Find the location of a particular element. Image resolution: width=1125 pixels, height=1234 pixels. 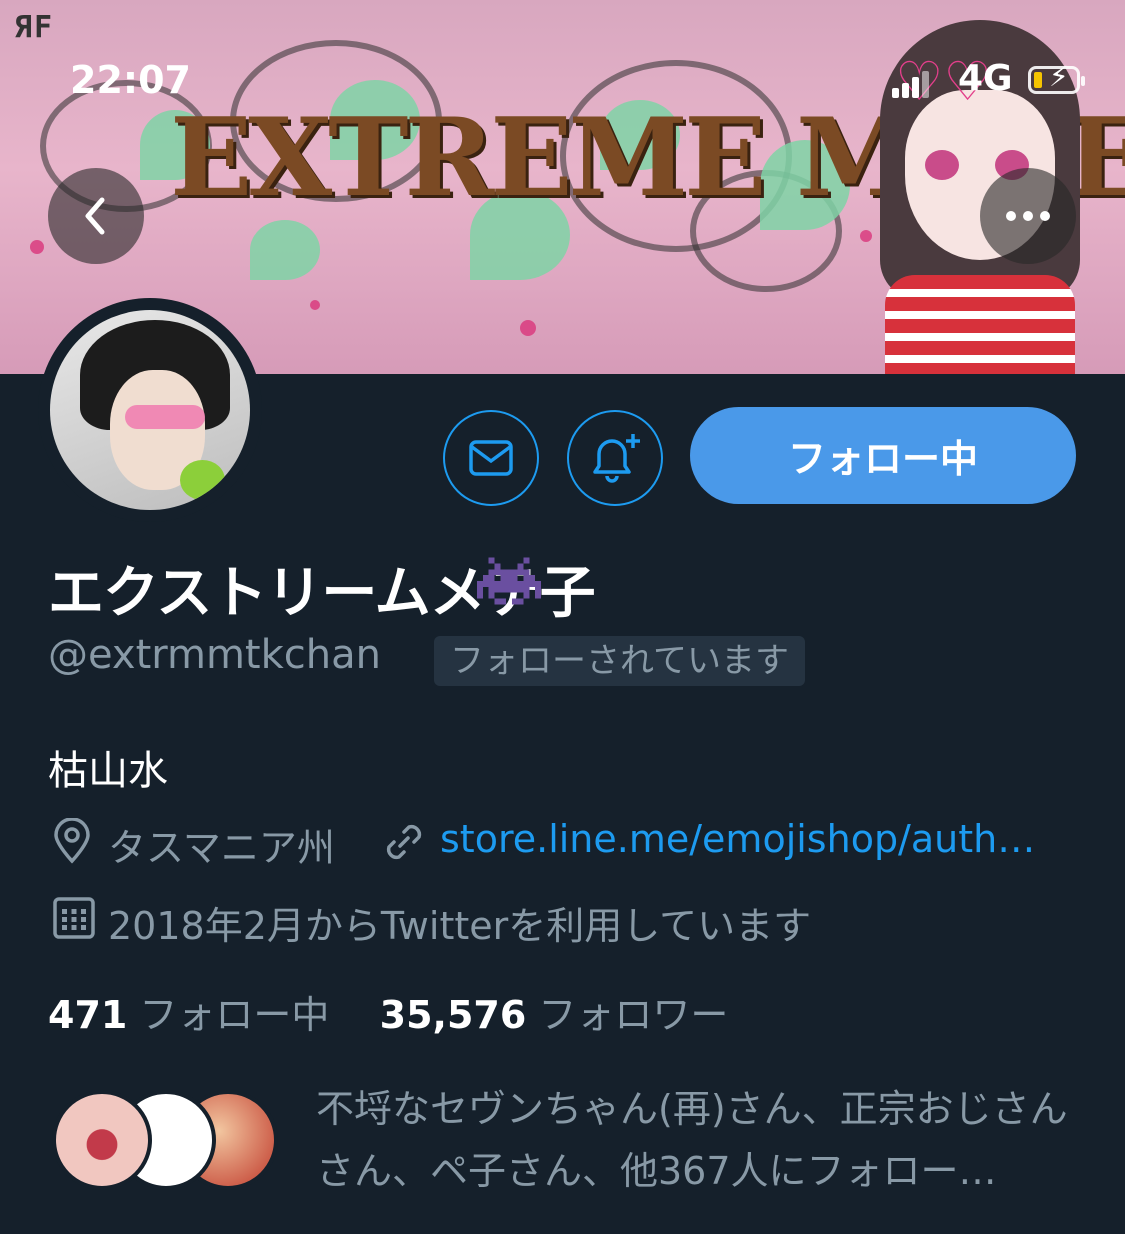

profile-bio: 枯山水 is located at coordinates (108, 771).